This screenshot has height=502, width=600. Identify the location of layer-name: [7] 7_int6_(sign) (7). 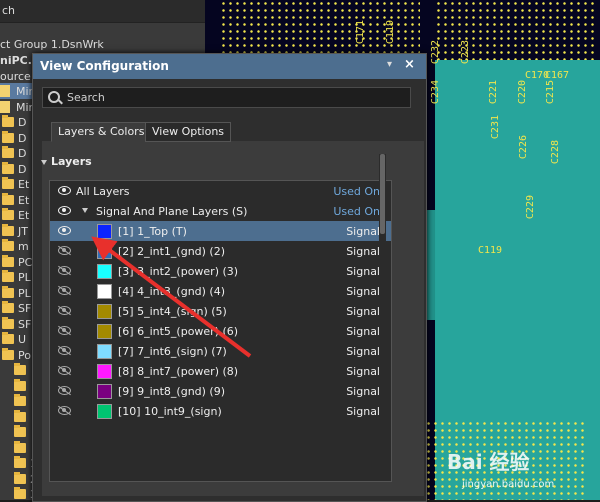
(172, 351).